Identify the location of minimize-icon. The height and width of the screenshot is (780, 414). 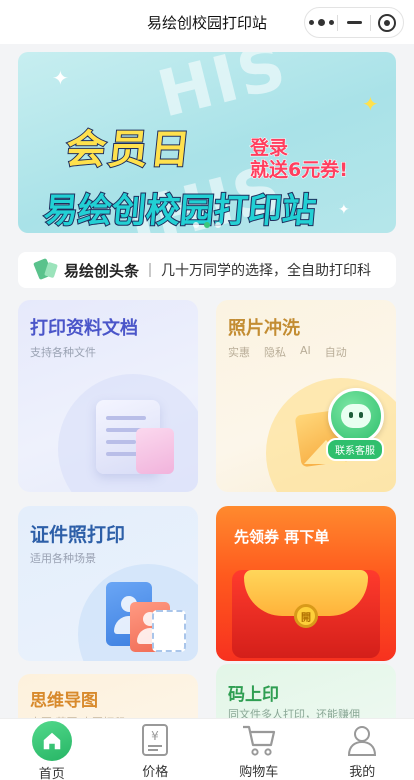
(354, 22).